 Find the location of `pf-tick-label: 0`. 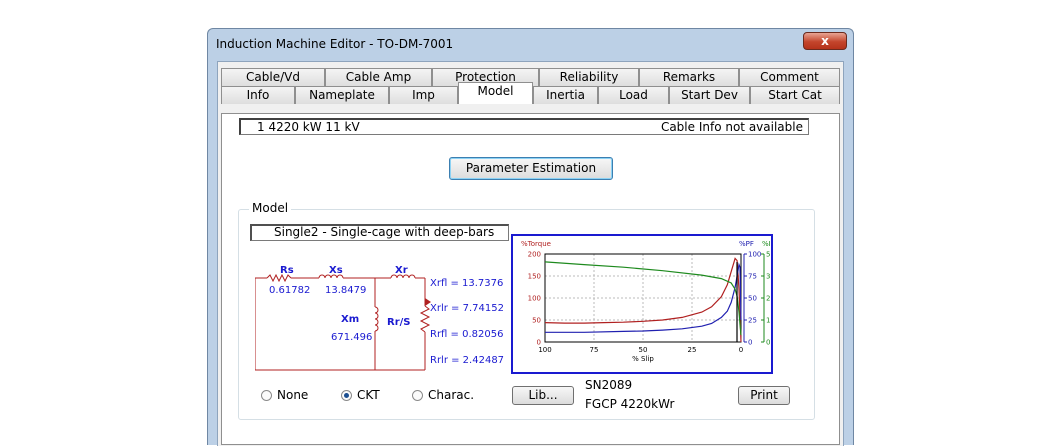

pf-tick-label: 0 is located at coordinates (750, 343).